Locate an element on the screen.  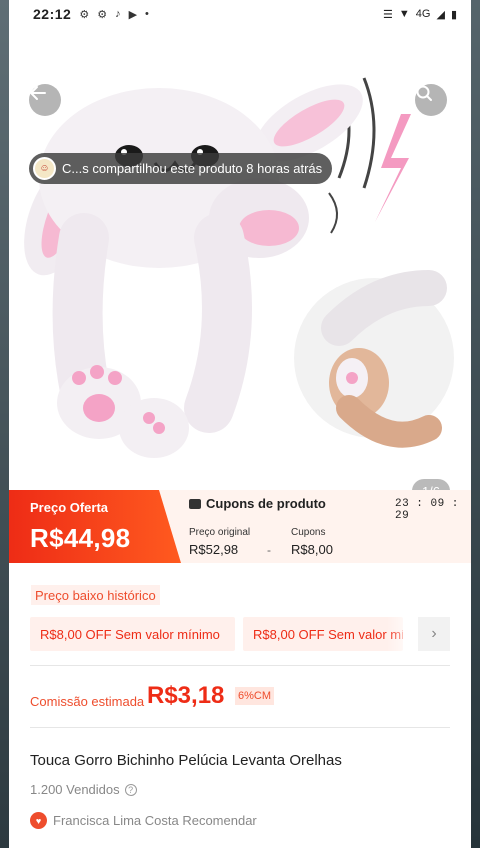
network-type: 4G is located at coordinates (423, 14).